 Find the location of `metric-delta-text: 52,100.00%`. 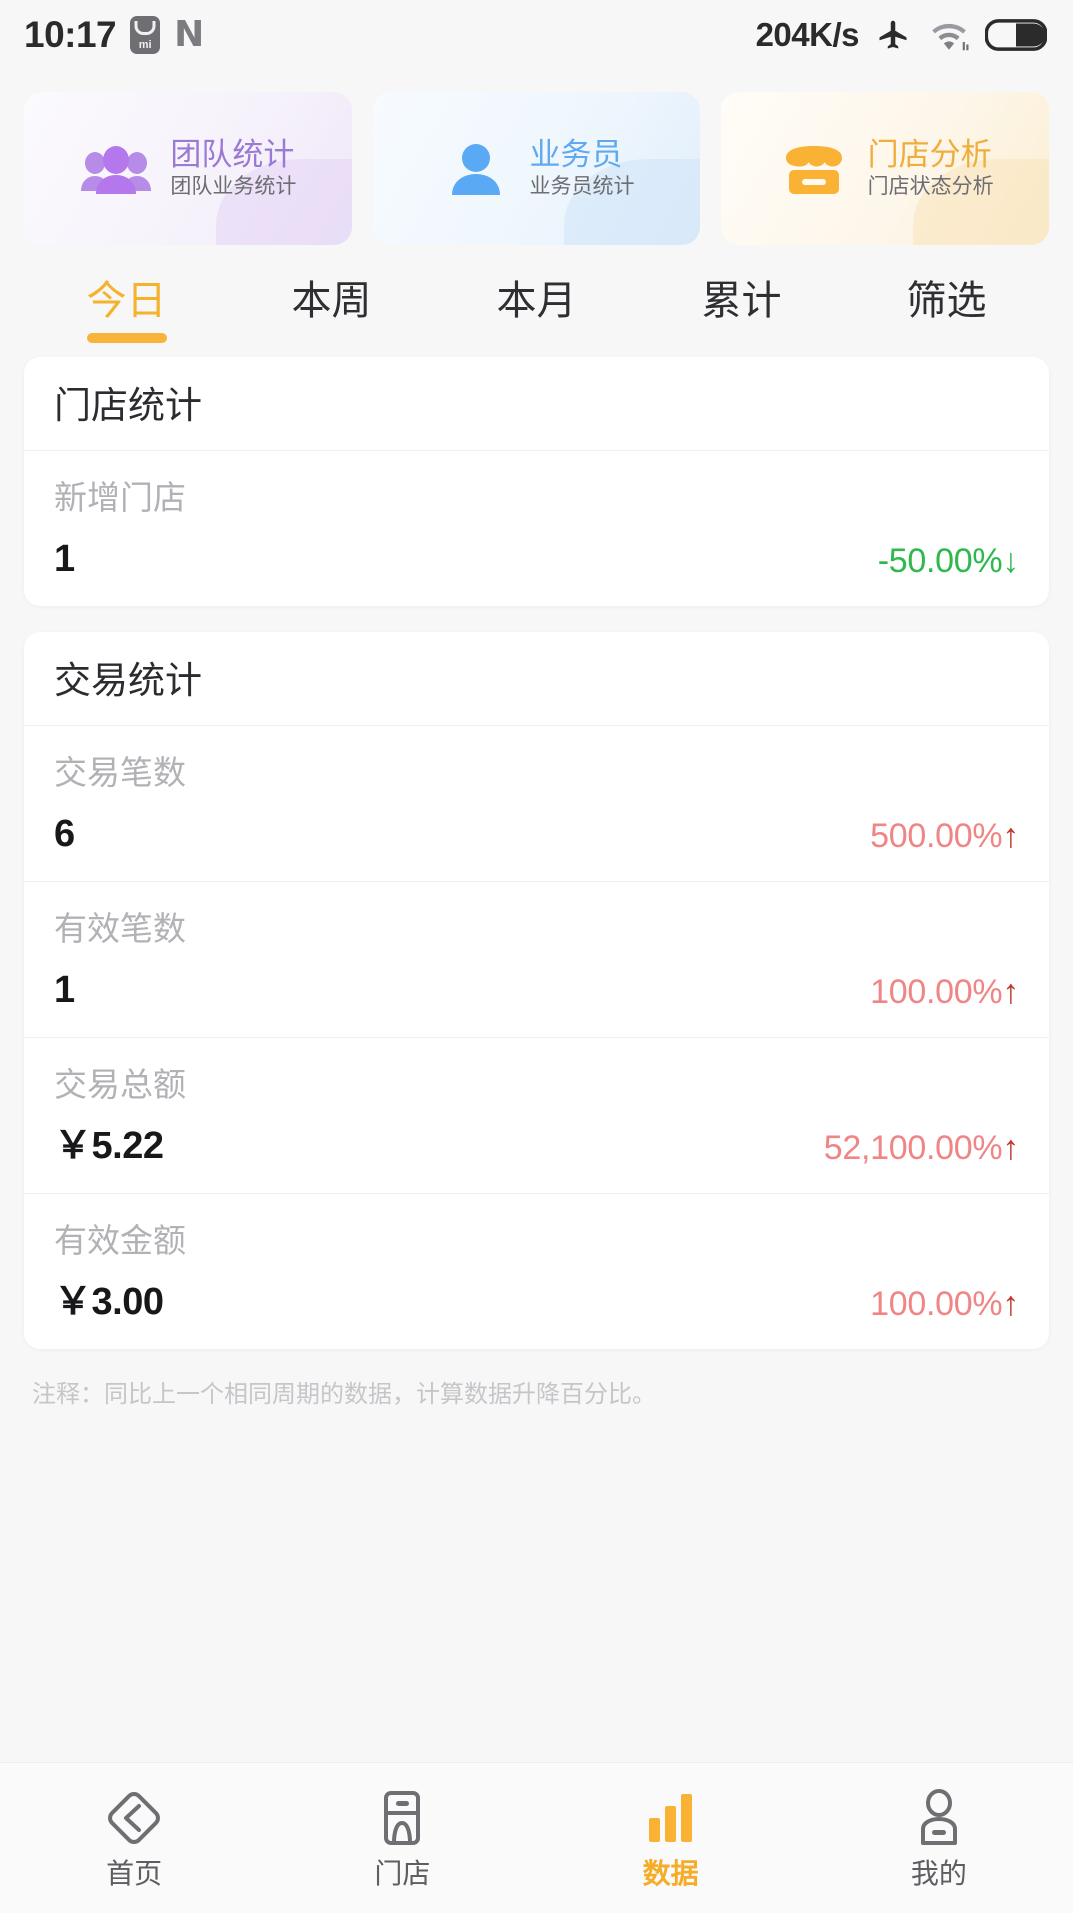

metric-delta-text: 52,100.00% is located at coordinates (913, 1148).